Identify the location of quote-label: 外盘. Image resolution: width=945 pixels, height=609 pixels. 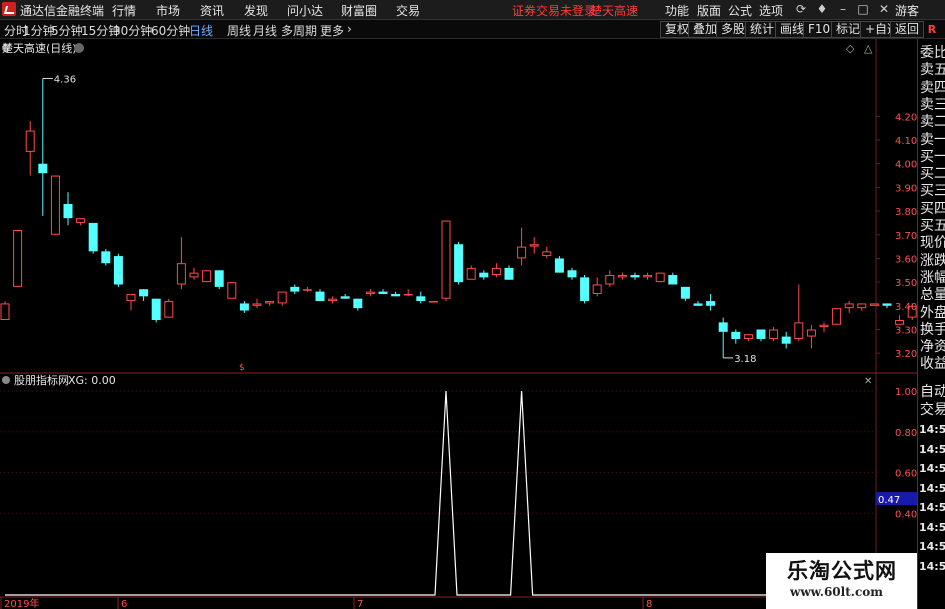
(932, 312).